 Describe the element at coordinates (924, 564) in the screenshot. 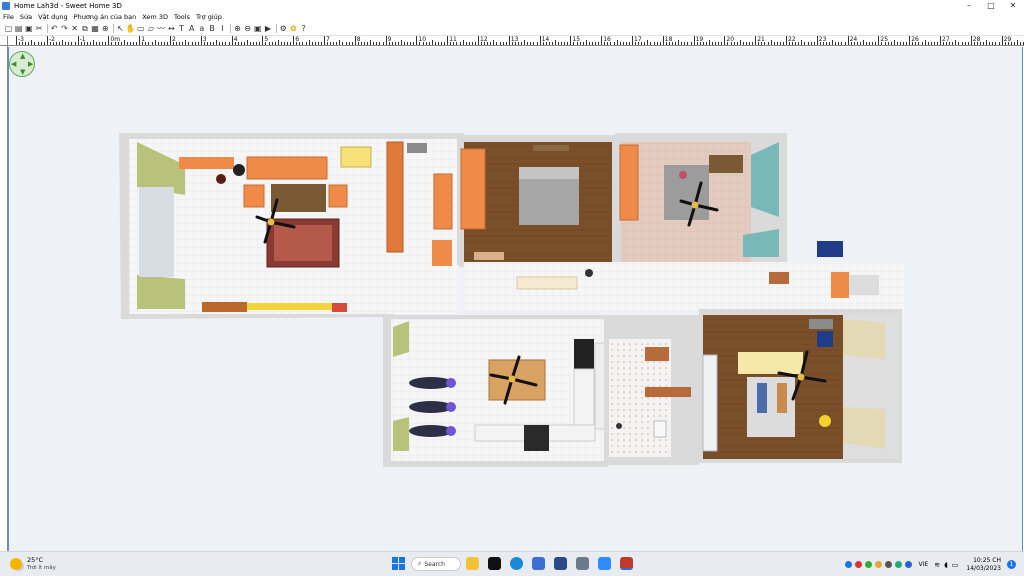

I see `language-indicator: VIE` at that location.